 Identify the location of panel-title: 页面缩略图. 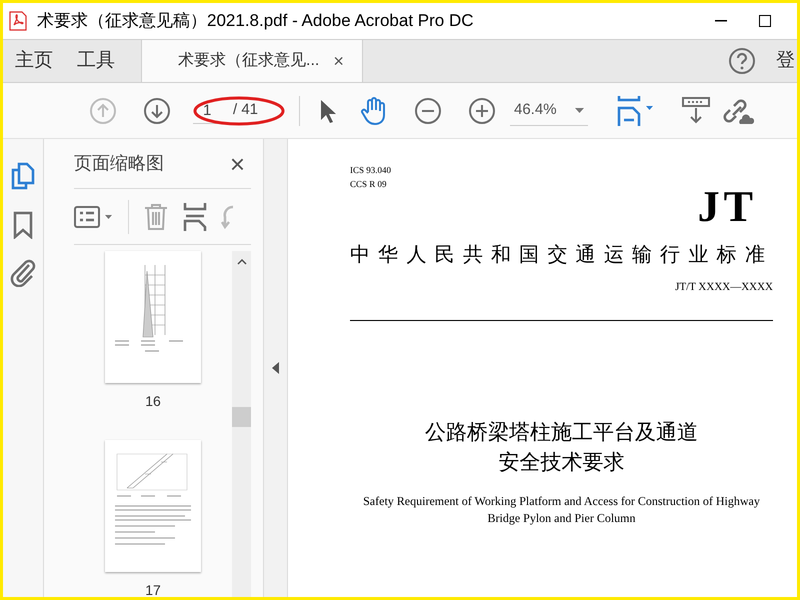
(119, 163).